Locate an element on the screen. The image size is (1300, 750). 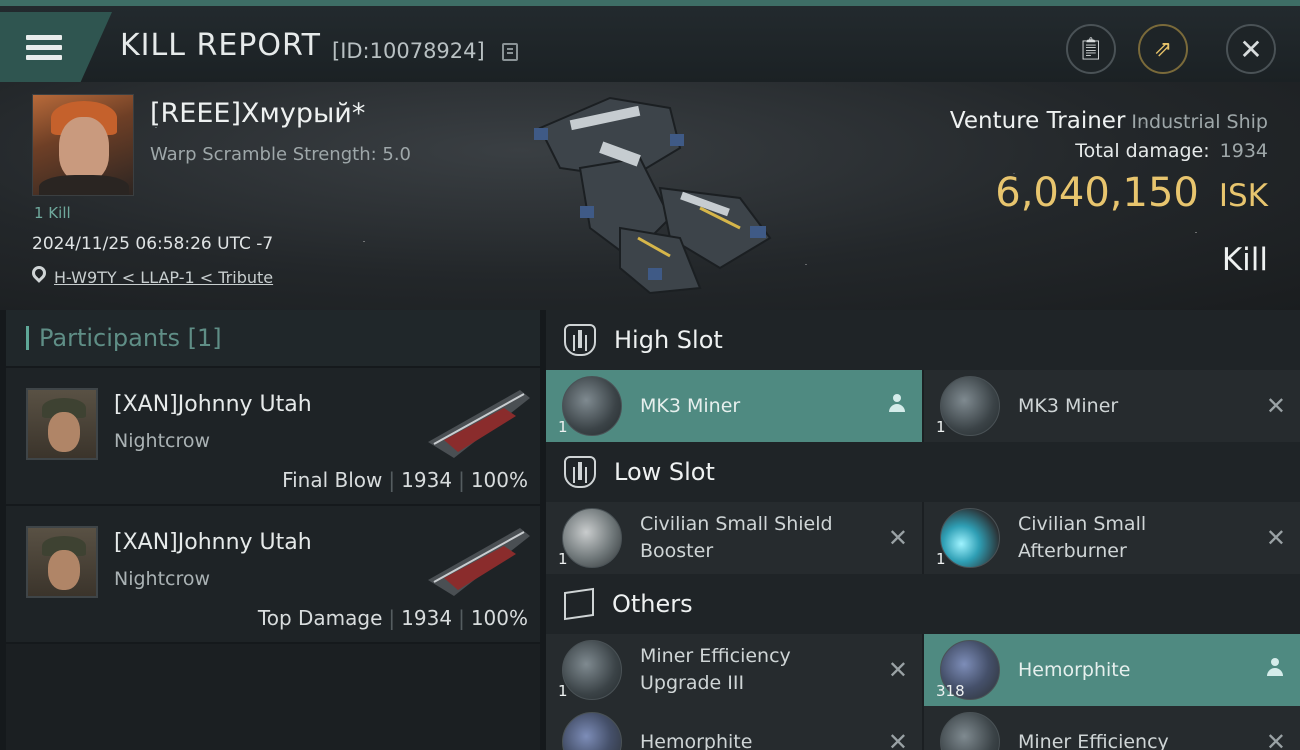
cargo-cube-icon is located at coordinates (579, 604).